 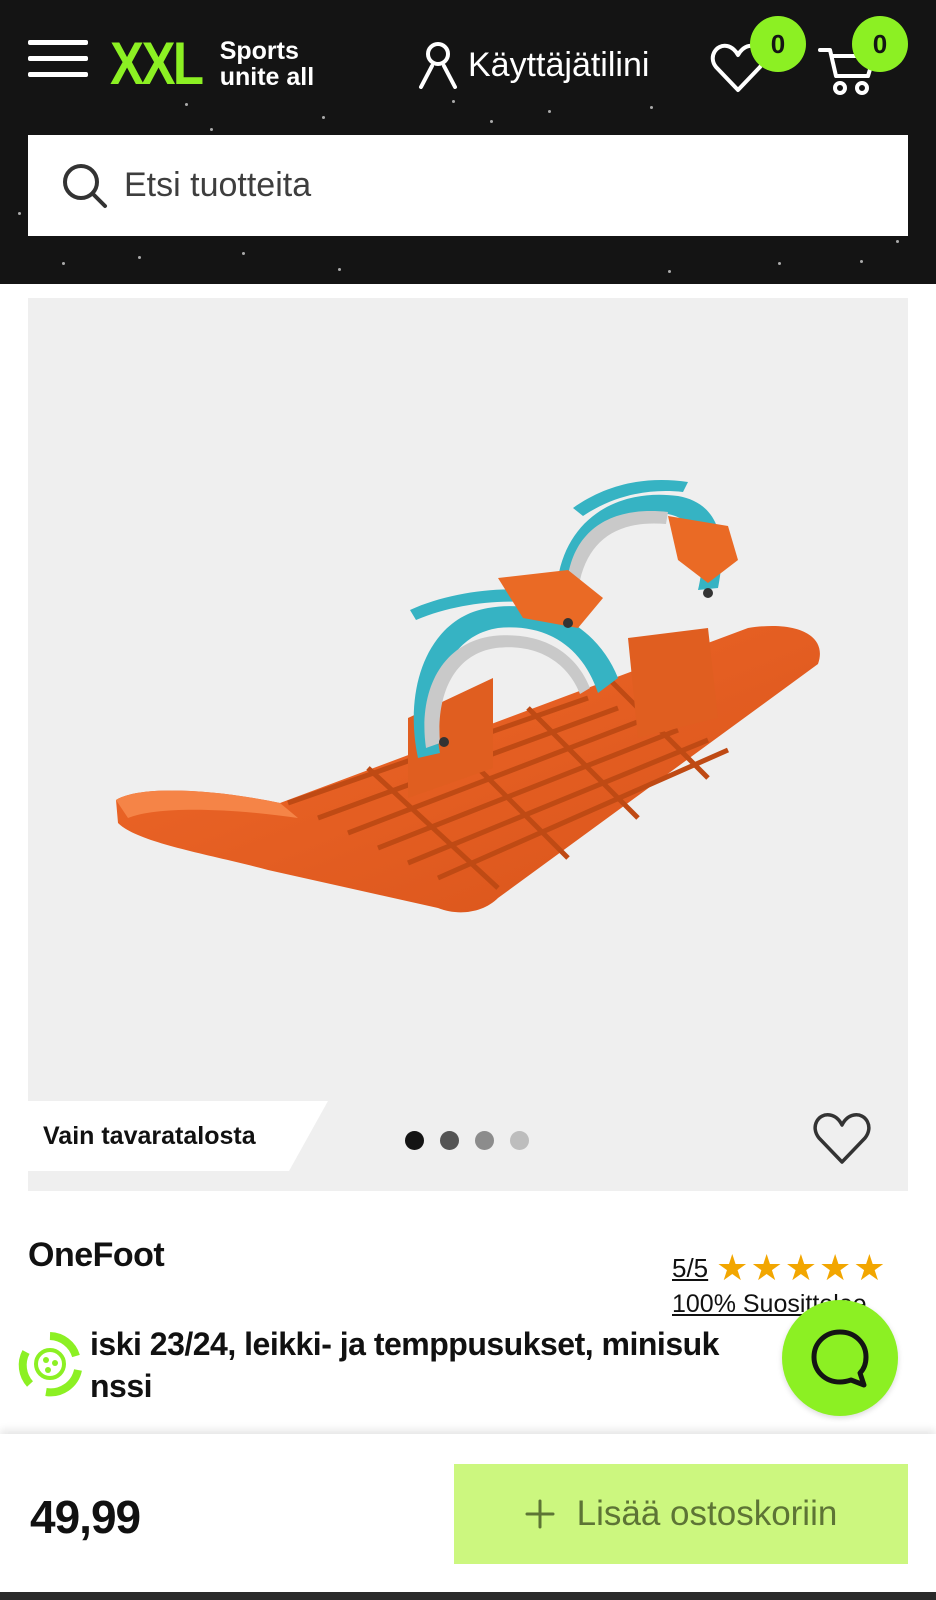 I want to click on product-brand: OneFoot, so click(x=96, y=1255).